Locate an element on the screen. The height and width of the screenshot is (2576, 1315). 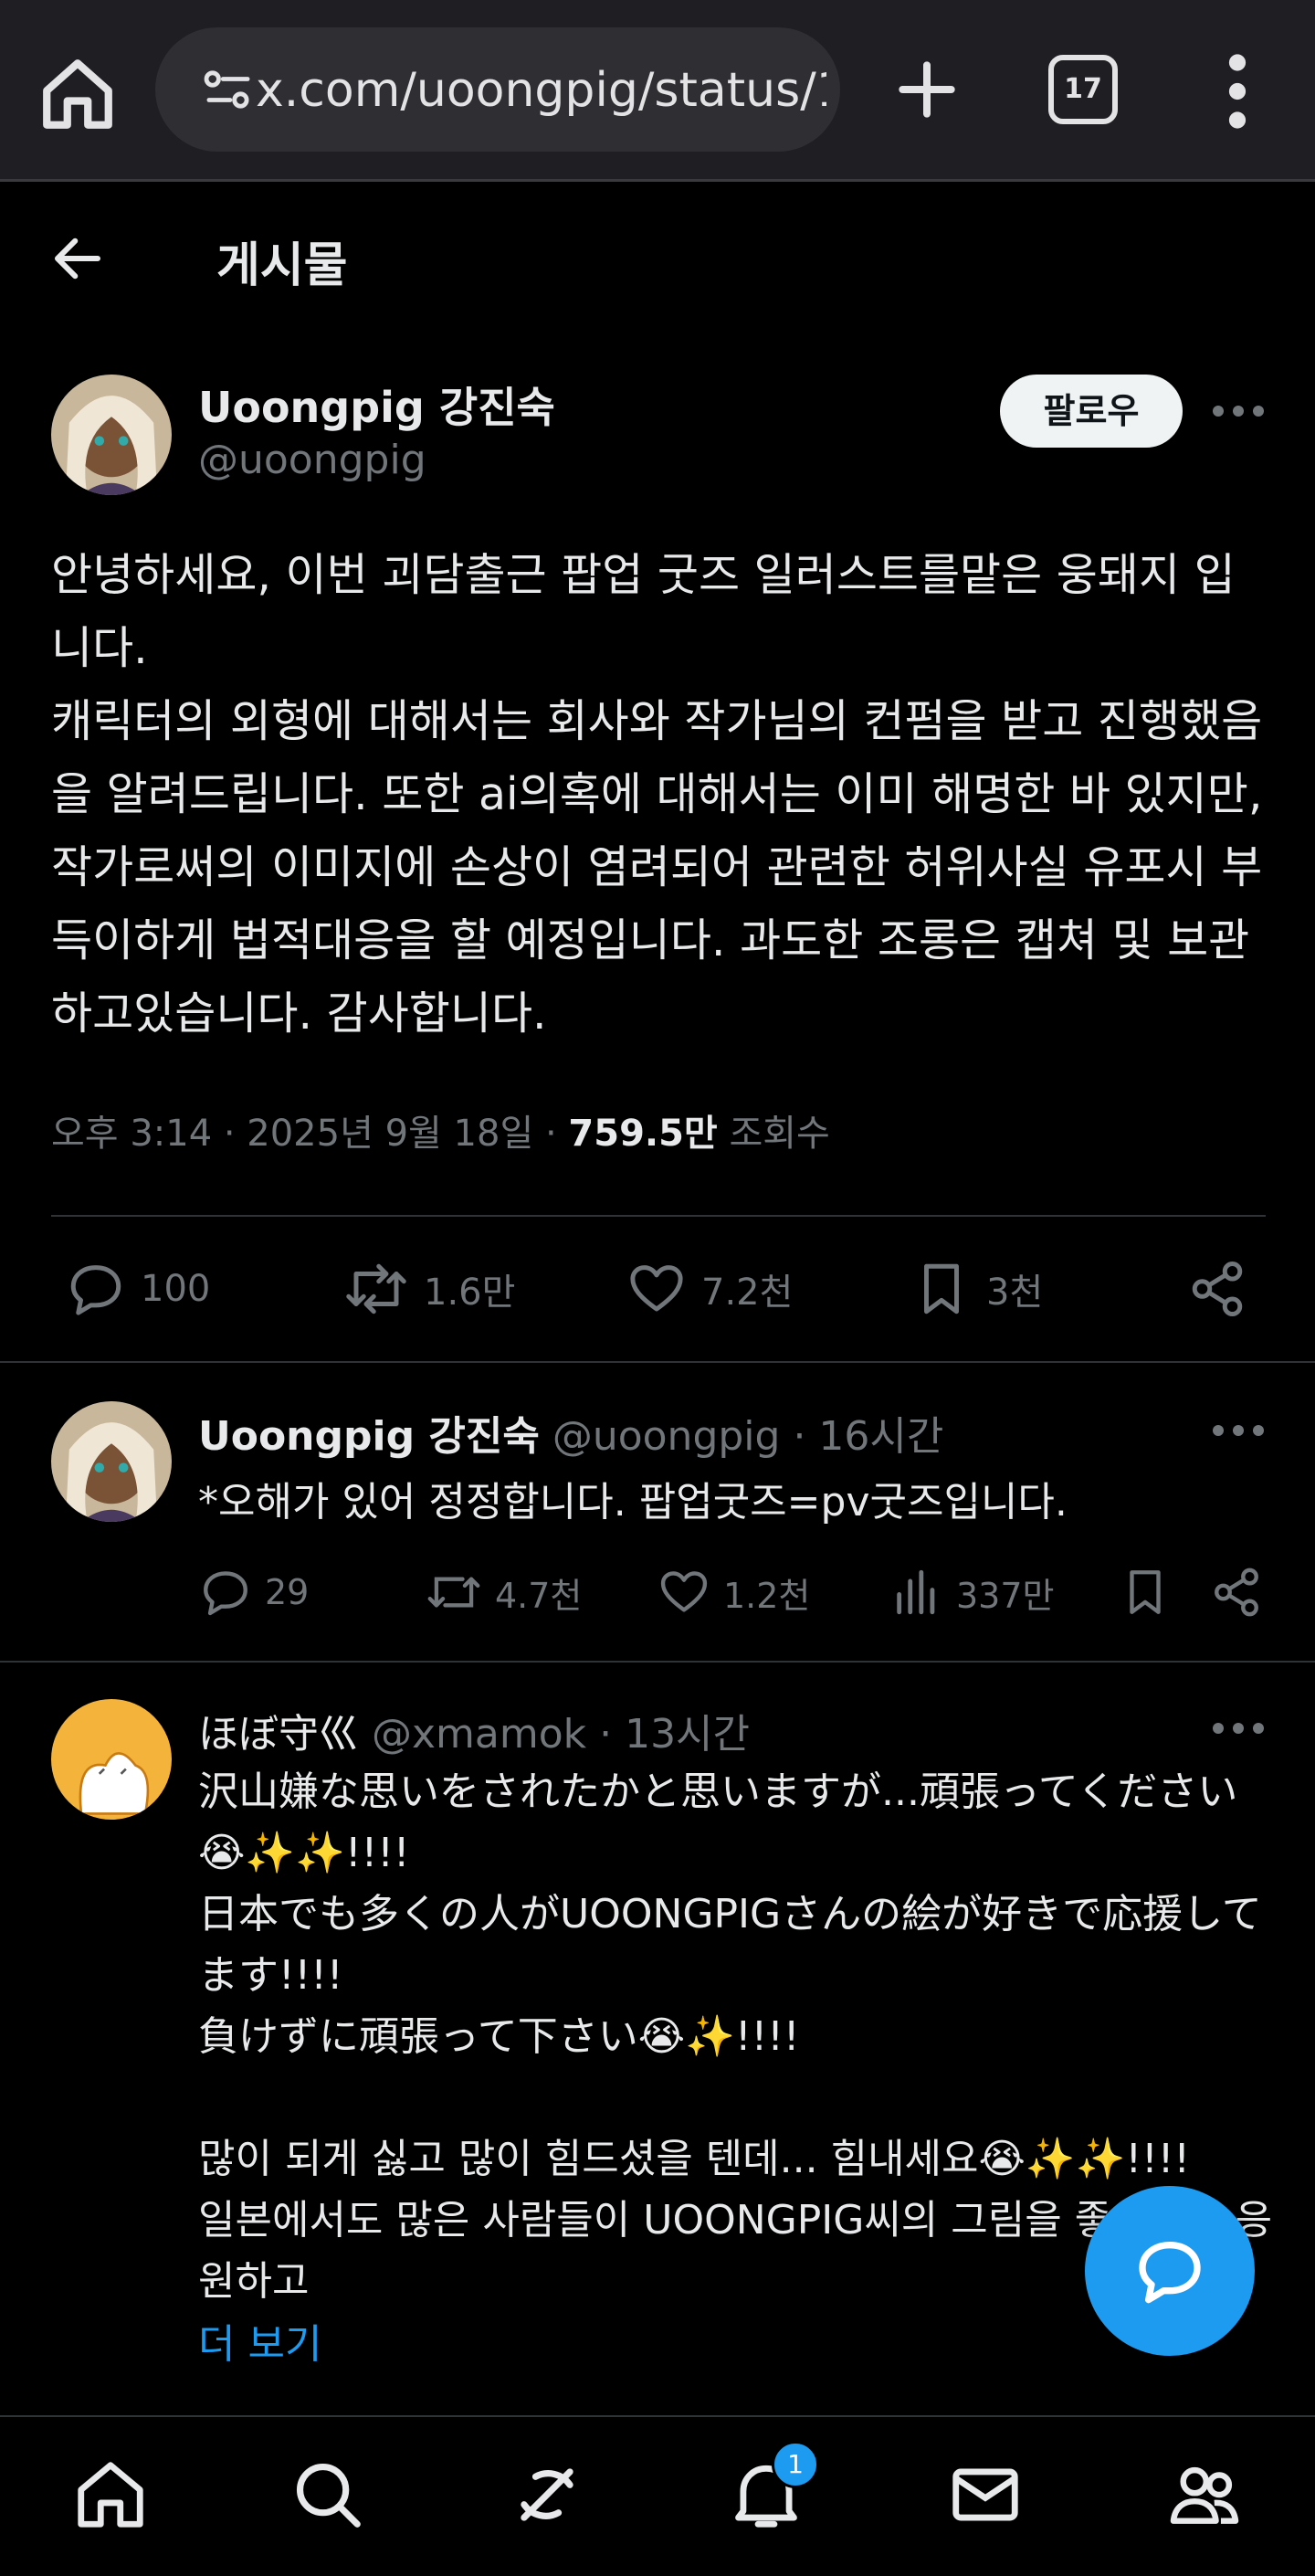
mail-icon is located at coordinates (985, 2494).